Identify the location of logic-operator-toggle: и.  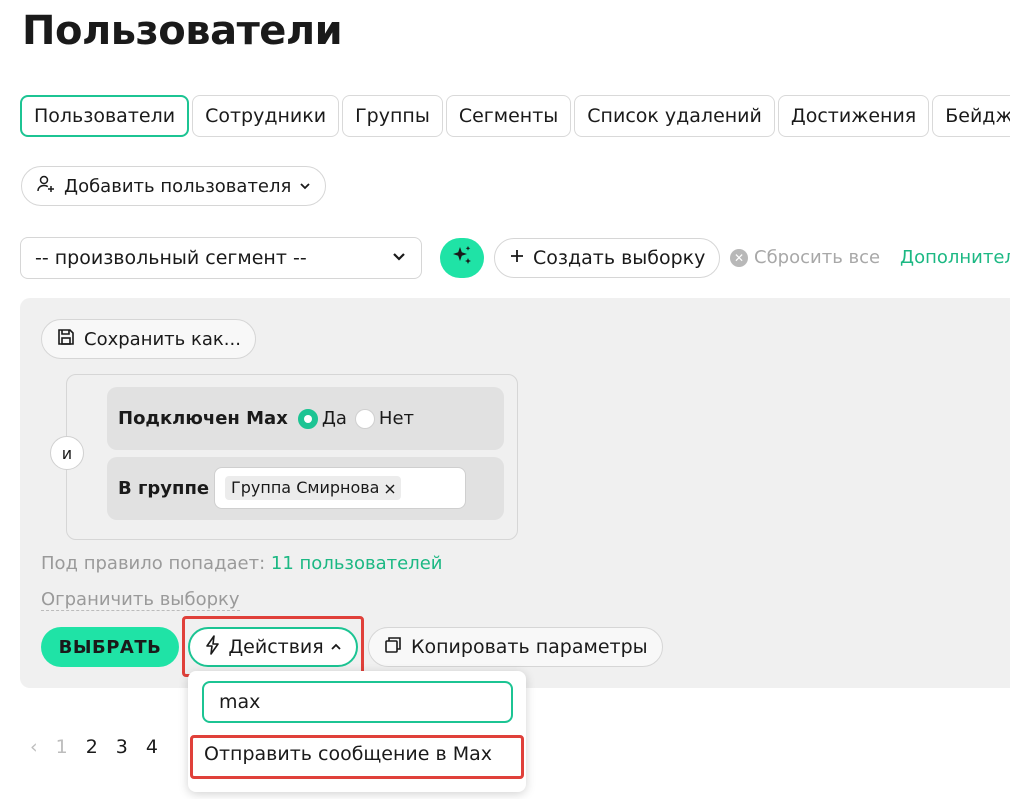
(67, 453).